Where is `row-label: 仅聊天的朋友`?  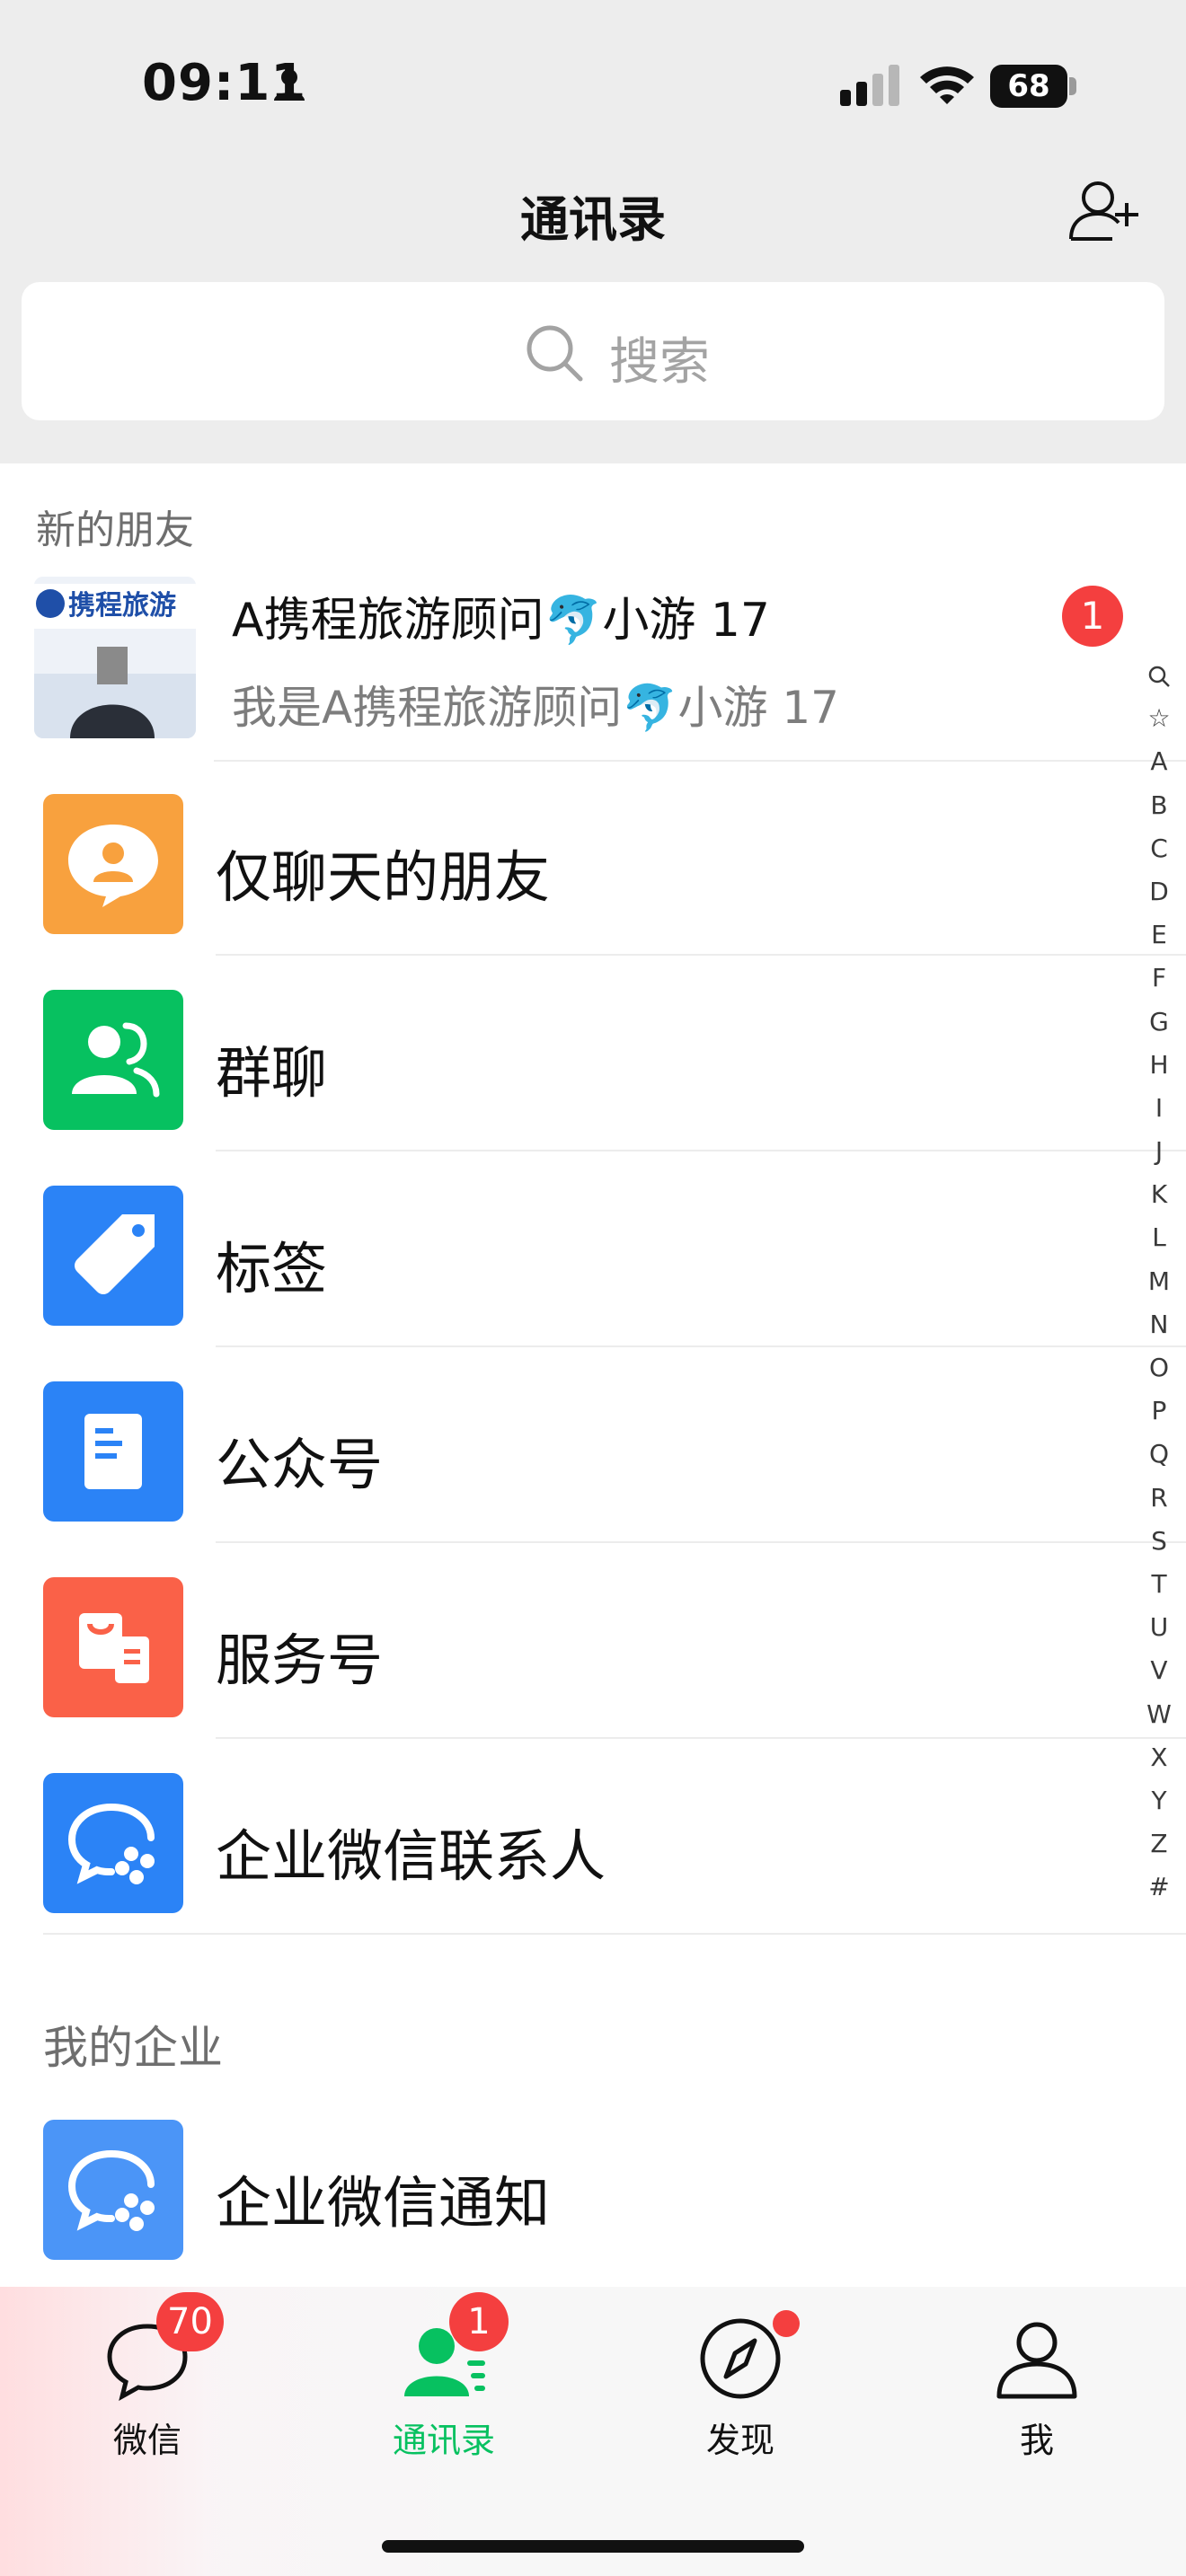 row-label: 仅聊天的朋友 is located at coordinates (383, 877).